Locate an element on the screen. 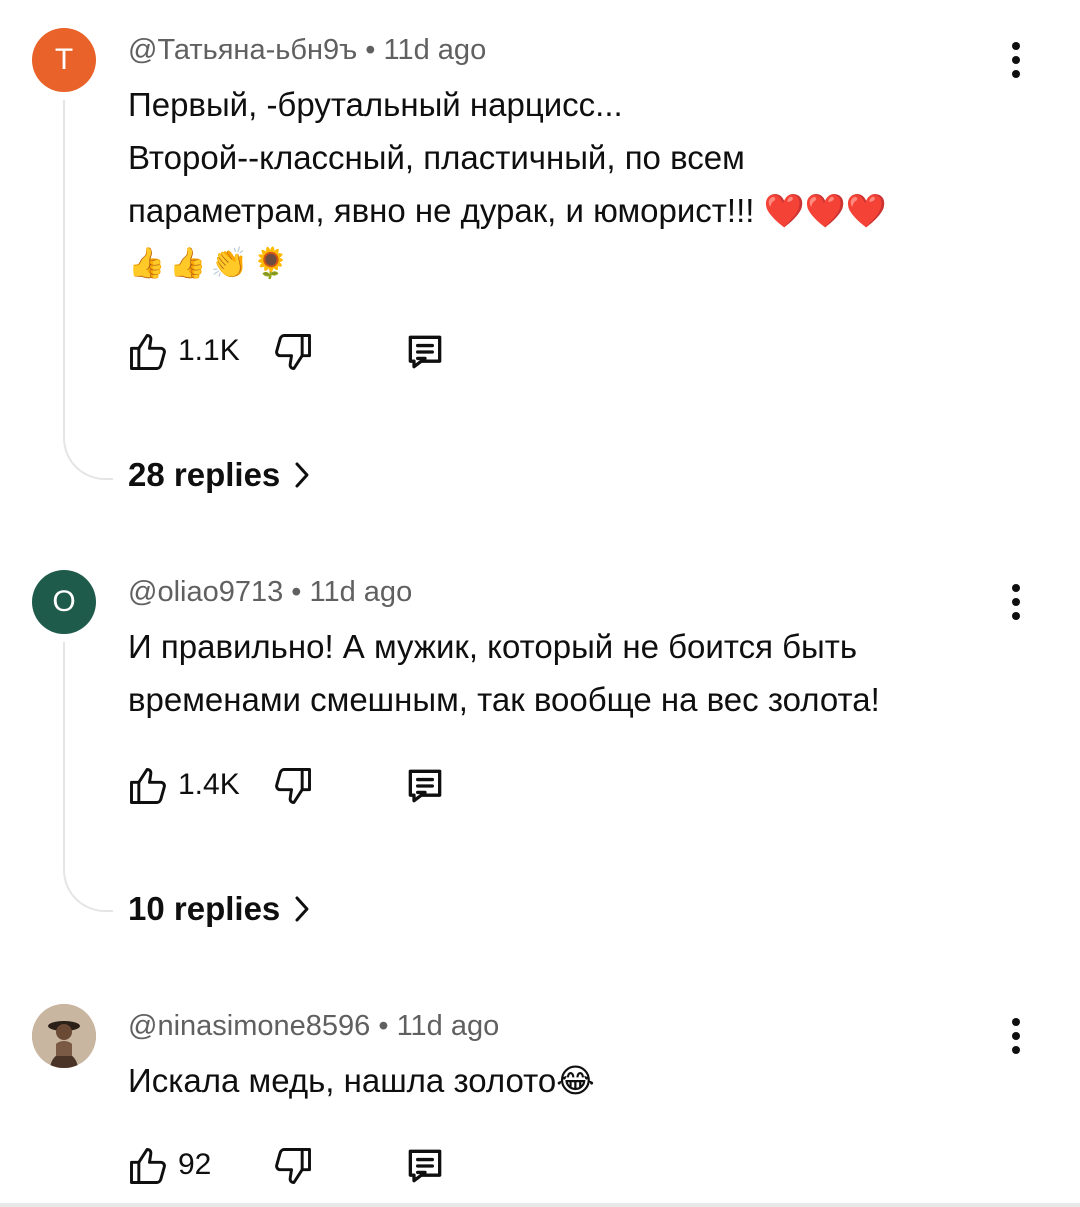 The height and width of the screenshot is (1207, 1080). comment-actions: 1.1K is located at coordinates (296, 351).